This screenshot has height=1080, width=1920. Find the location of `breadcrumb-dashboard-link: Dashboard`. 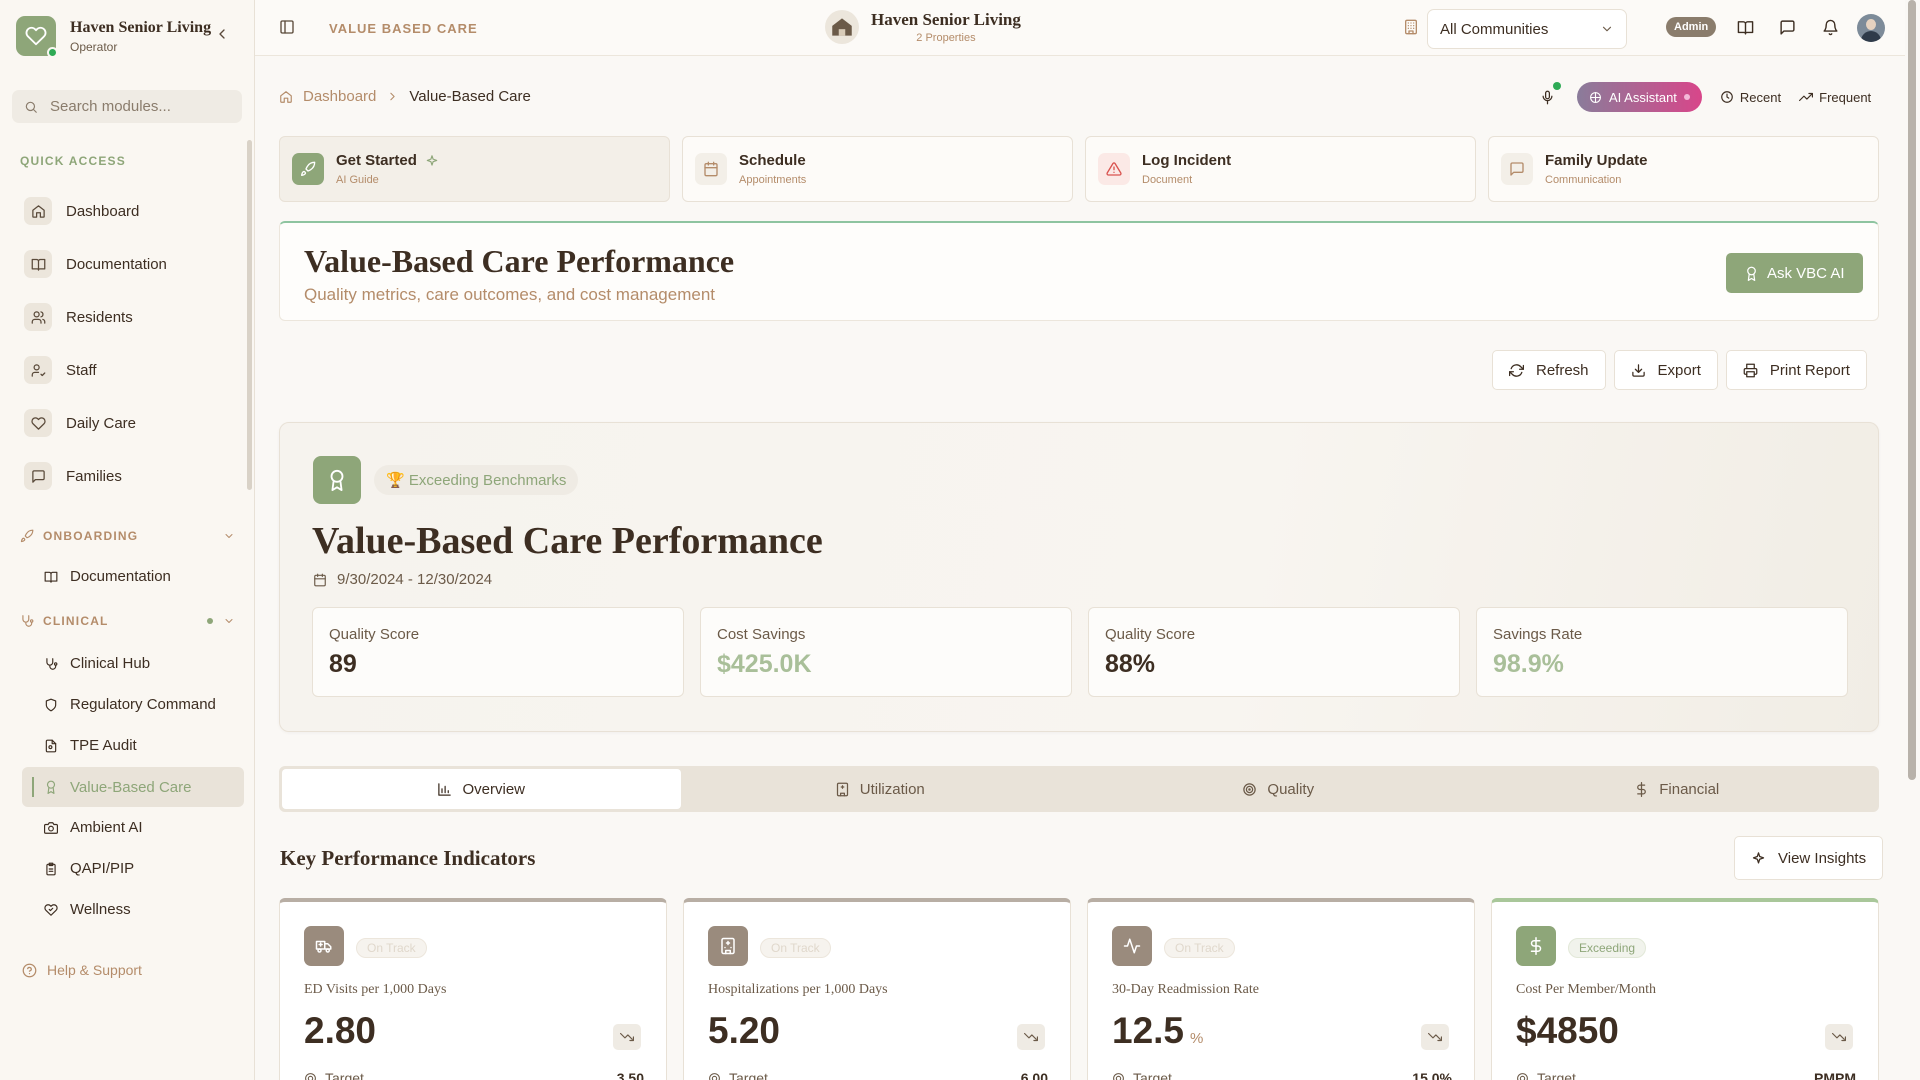

breadcrumb-dashboard-link: Dashboard is located at coordinates (339, 96).